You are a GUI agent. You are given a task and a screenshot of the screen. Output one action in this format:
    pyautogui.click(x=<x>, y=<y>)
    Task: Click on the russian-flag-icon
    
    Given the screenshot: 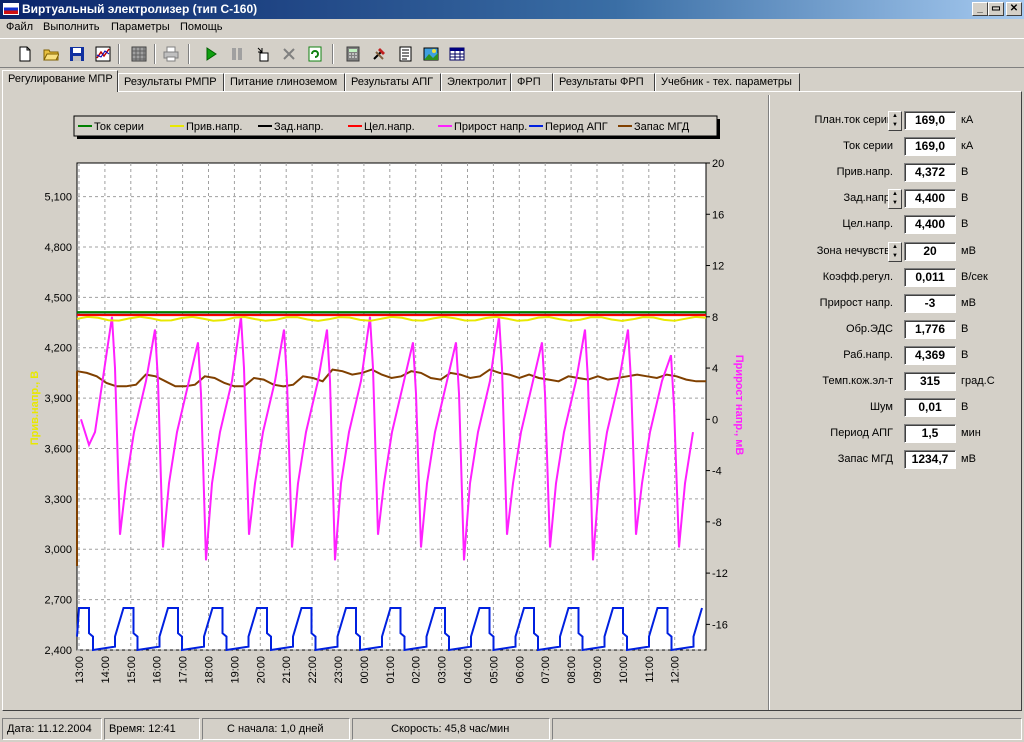 What is the action you would take?
    pyautogui.click(x=11, y=9)
    